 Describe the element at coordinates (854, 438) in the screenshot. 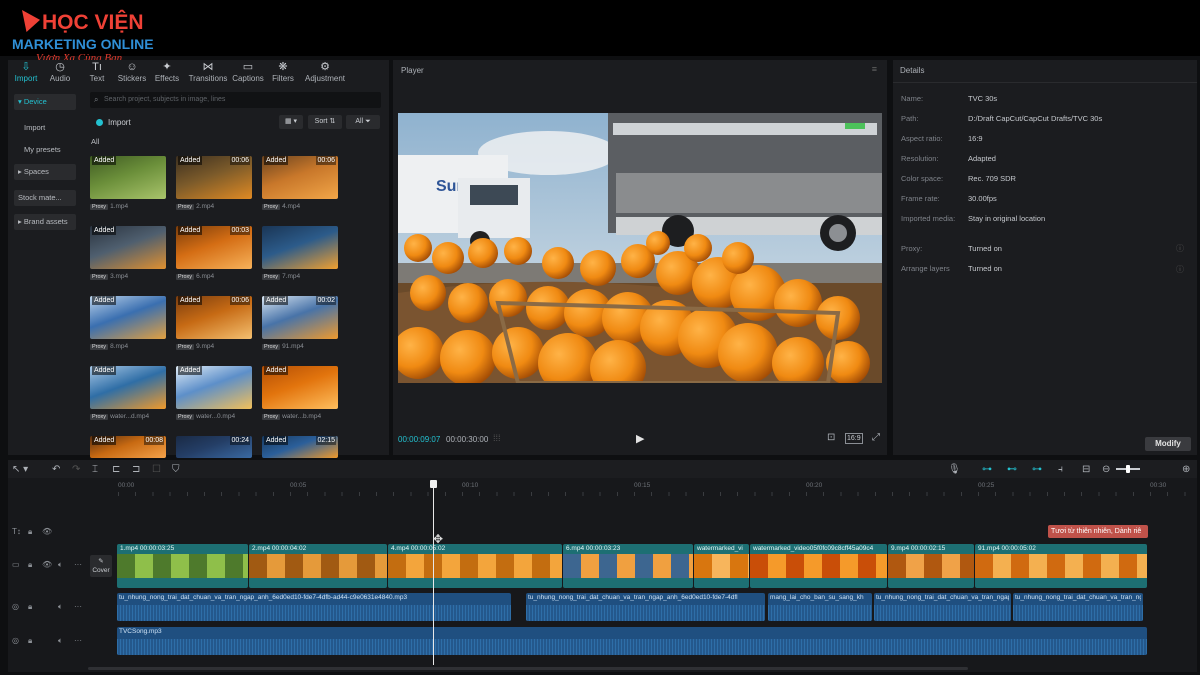

I see `aspect-ratio-button: 16:9` at that location.